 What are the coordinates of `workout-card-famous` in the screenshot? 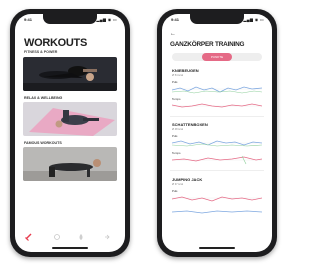 It's located at (70, 164).